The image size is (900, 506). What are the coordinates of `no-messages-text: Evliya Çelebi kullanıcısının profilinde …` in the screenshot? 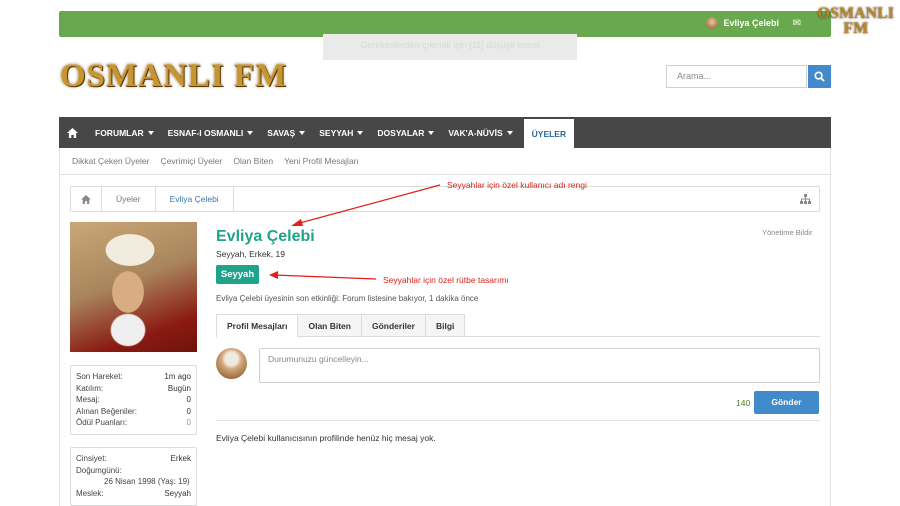 It's located at (326, 438).